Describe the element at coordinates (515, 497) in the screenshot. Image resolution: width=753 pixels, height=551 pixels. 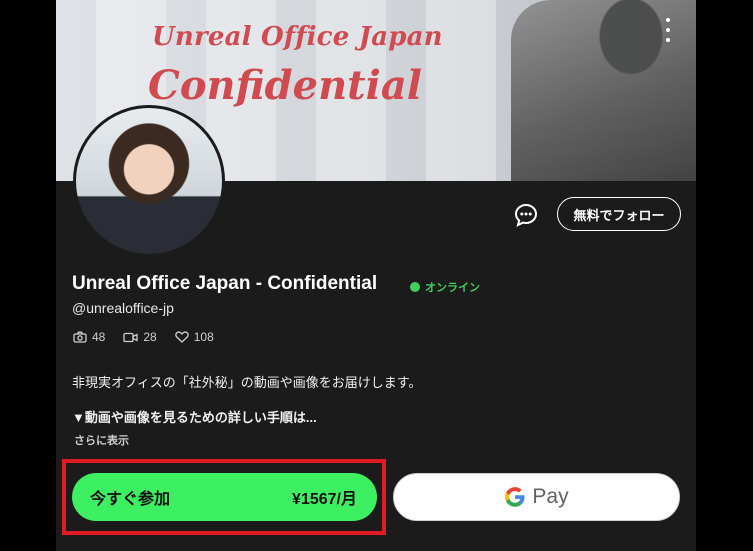
I see `google-g-icon` at that location.